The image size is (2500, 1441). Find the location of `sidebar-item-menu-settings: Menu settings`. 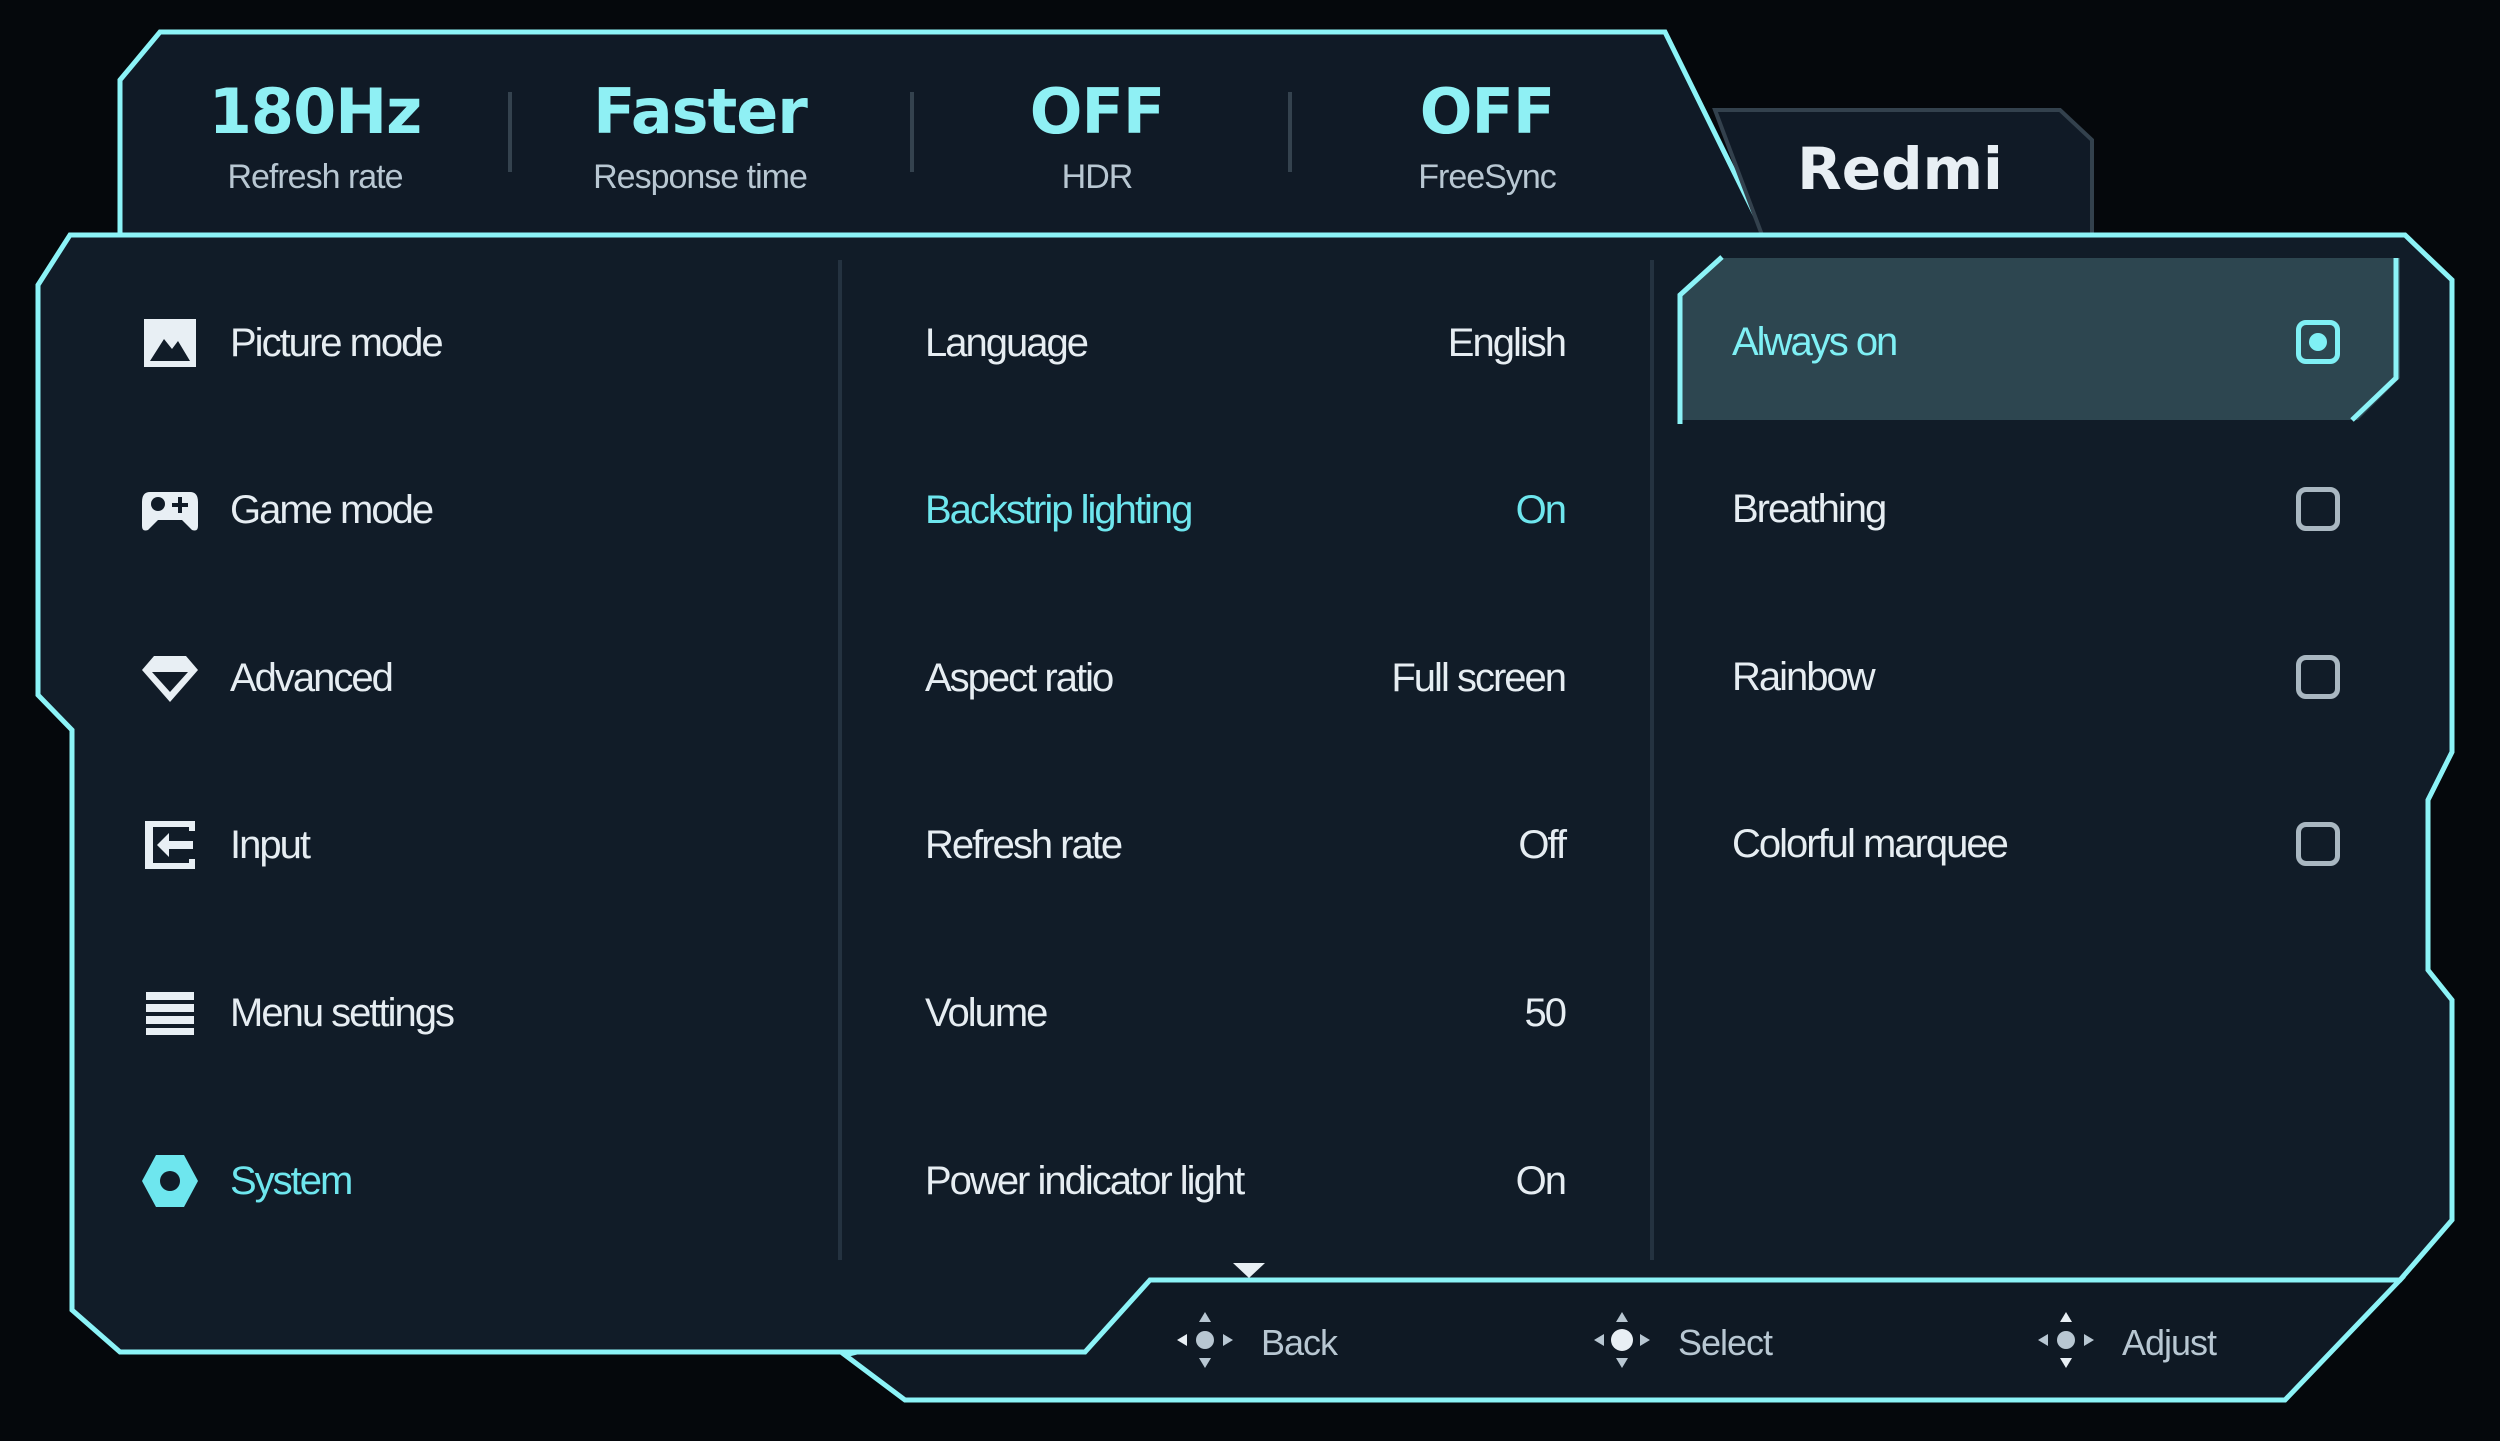

sidebar-item-menu-settings: Menu settings is located at coordinates (297, 1013).